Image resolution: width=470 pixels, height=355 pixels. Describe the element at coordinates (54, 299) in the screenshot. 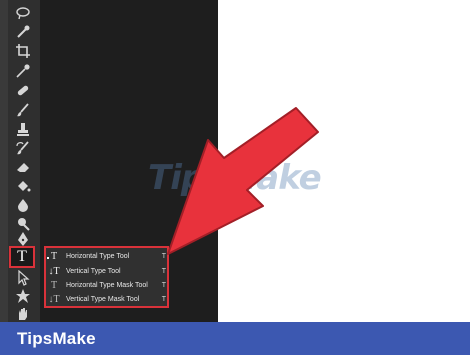

I see `vertical-type-mask-icon: ↓T` at that location.